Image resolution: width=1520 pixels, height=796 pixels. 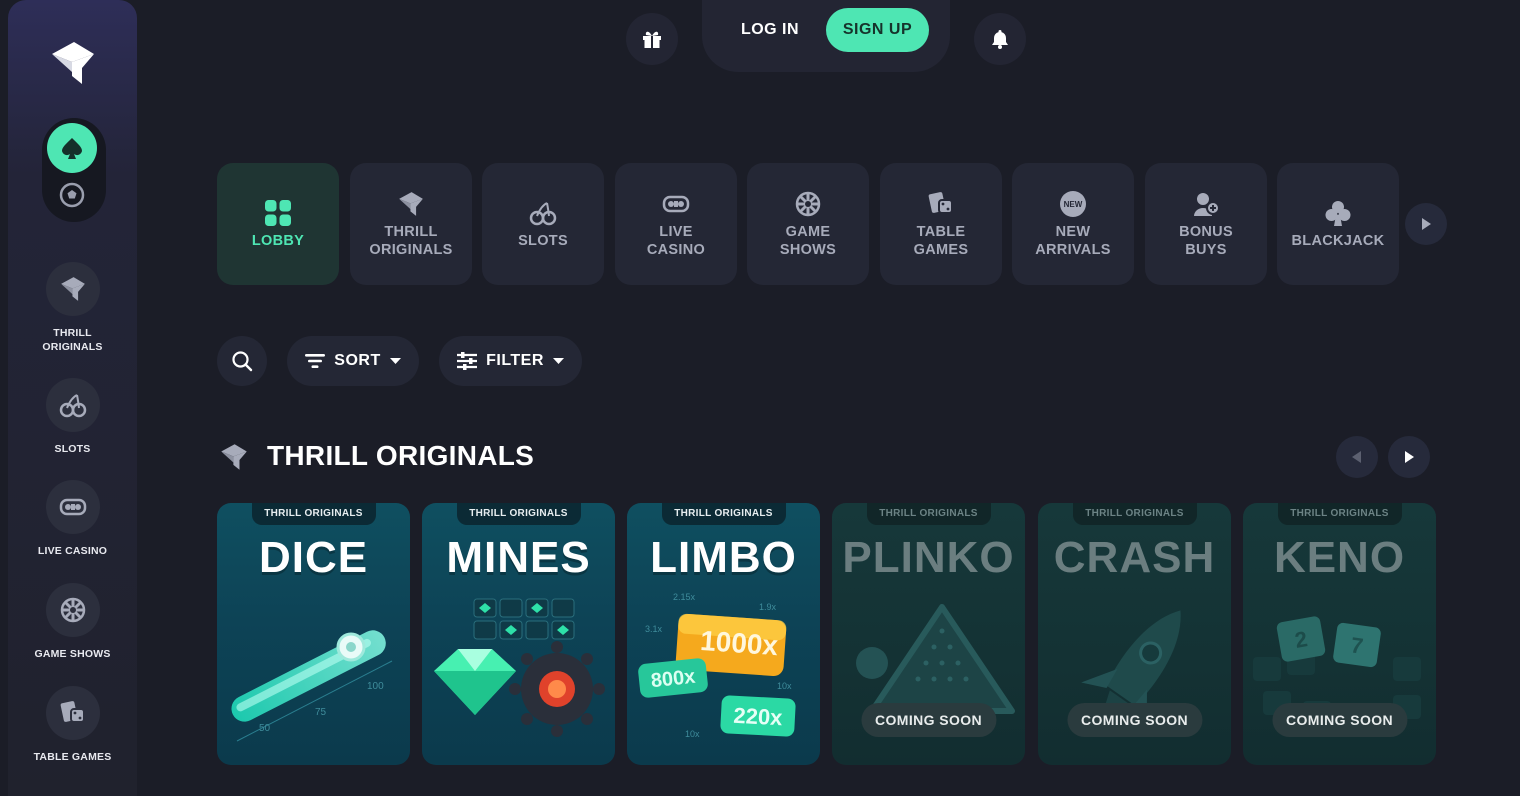 I want to click on tab-lobby: LOBBY, so click(x=278, y=224).